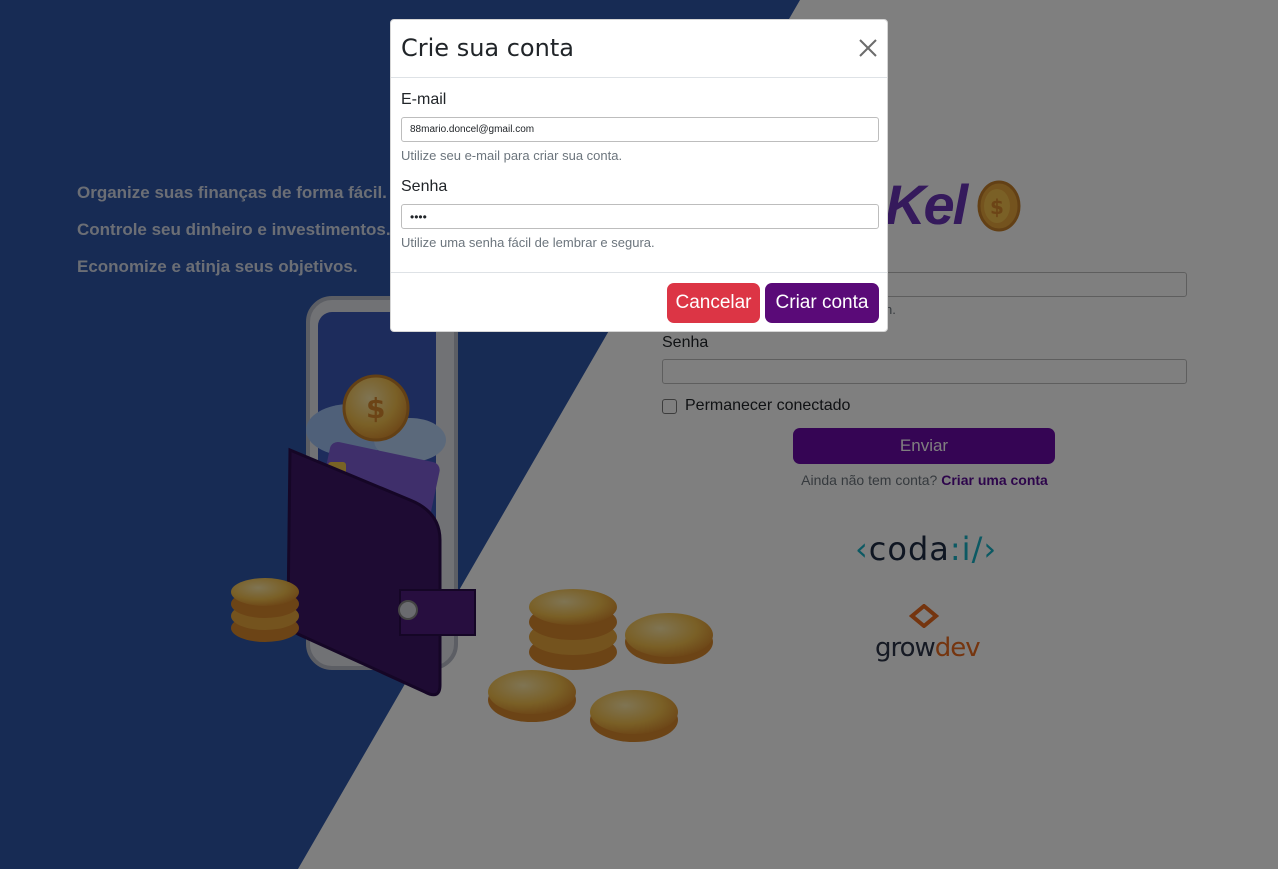 The height and width of the screenshot is (869, 1278). I want to click on modal-header: Crie sua conta, so click(639, 49).